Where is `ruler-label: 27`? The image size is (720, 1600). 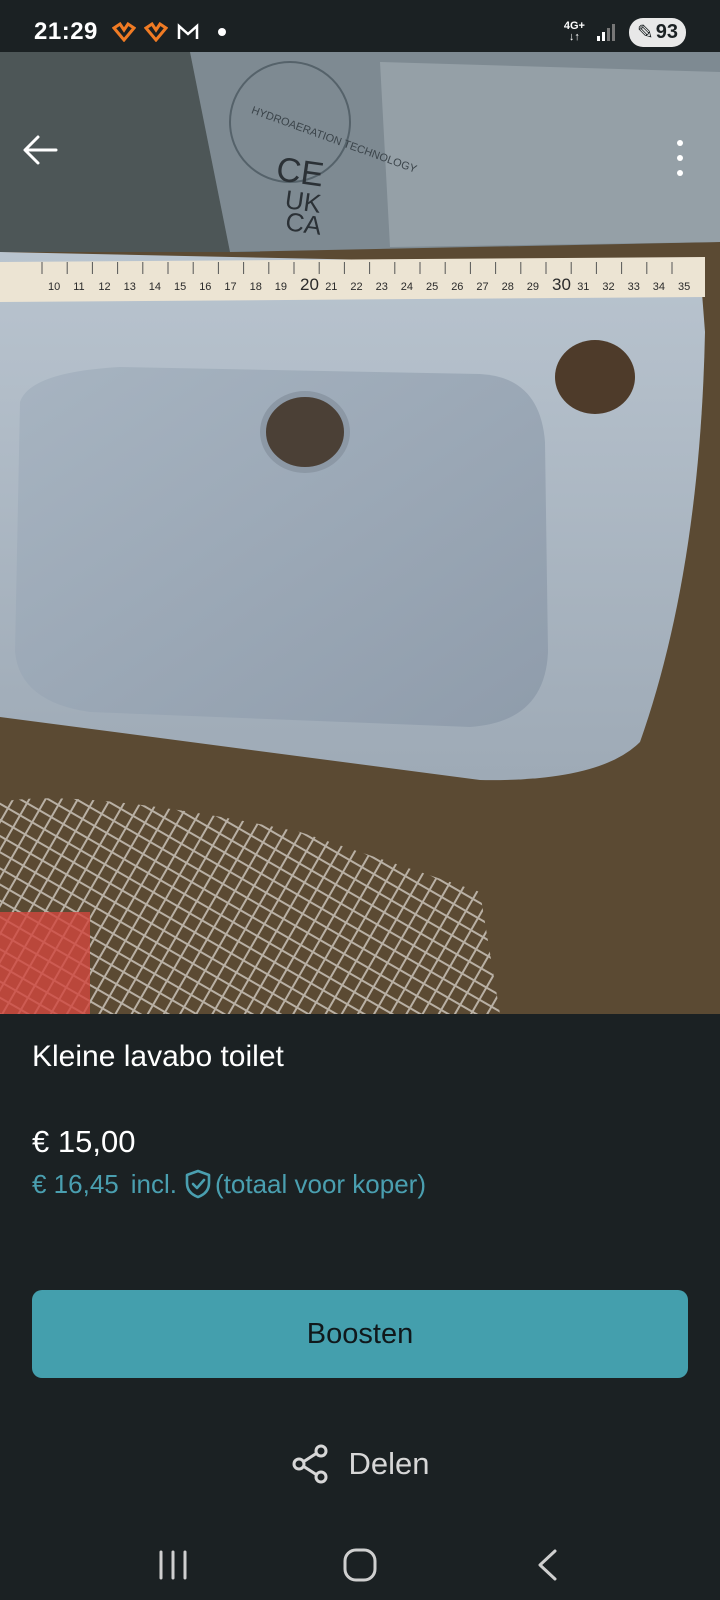
ruler-label: 27 is located at coordinates (482, 287).